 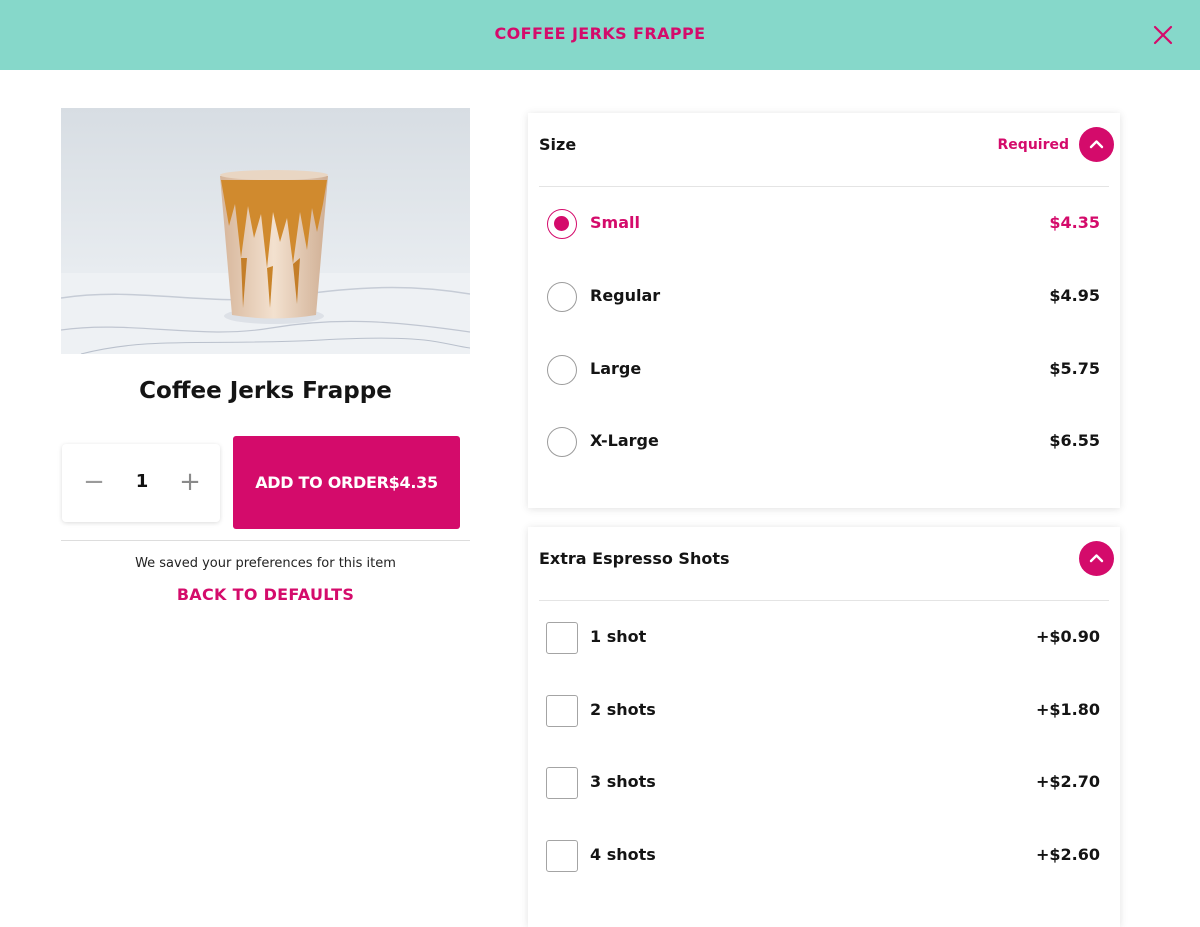 I want to click on option-label: 1 shot, so click(x=618, y=636).